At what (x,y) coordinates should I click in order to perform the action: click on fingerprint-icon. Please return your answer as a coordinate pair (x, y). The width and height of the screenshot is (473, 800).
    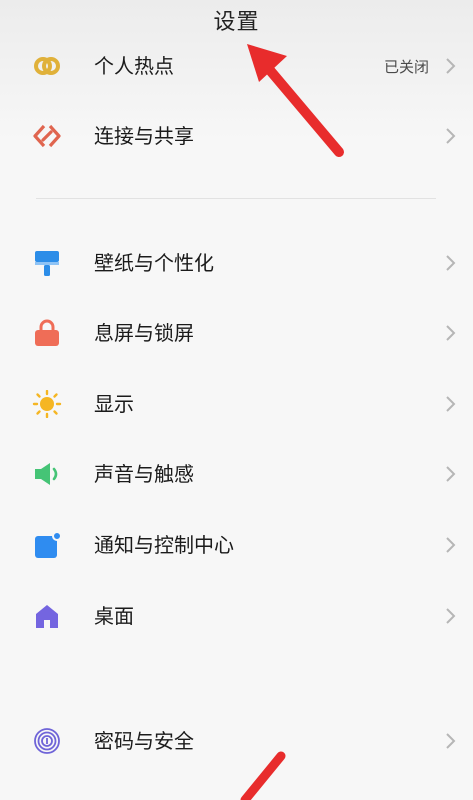
    Looking at the image, I should click on (47, 741).